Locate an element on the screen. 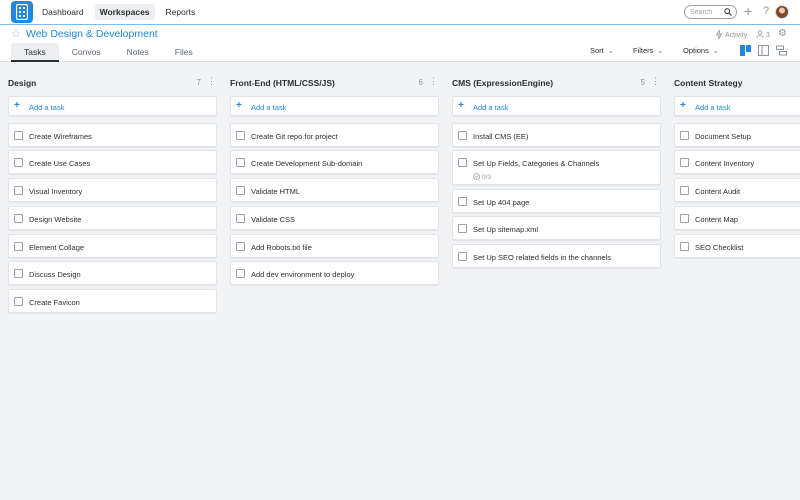 The image size is (800, 500). timeline-view-icon is located at coordinates (781, 50).